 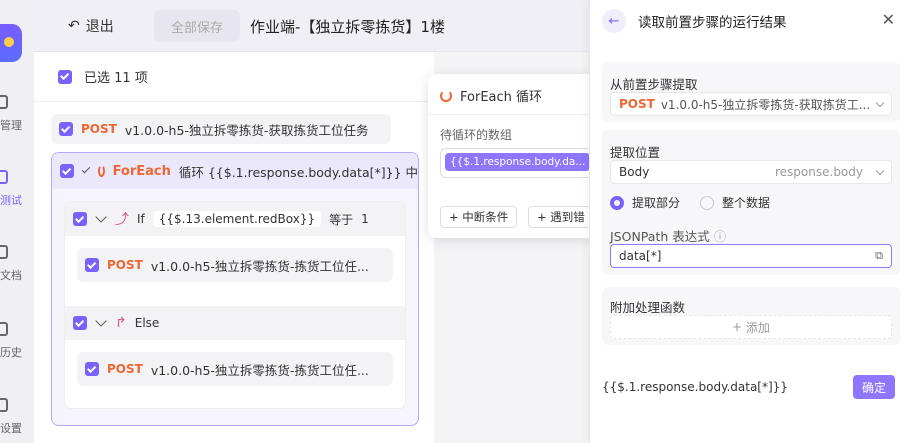 What do you see at coordinates (11, 352) in the screenshot?
I see `rail-label: 历史` at bounding box center [11, 352].